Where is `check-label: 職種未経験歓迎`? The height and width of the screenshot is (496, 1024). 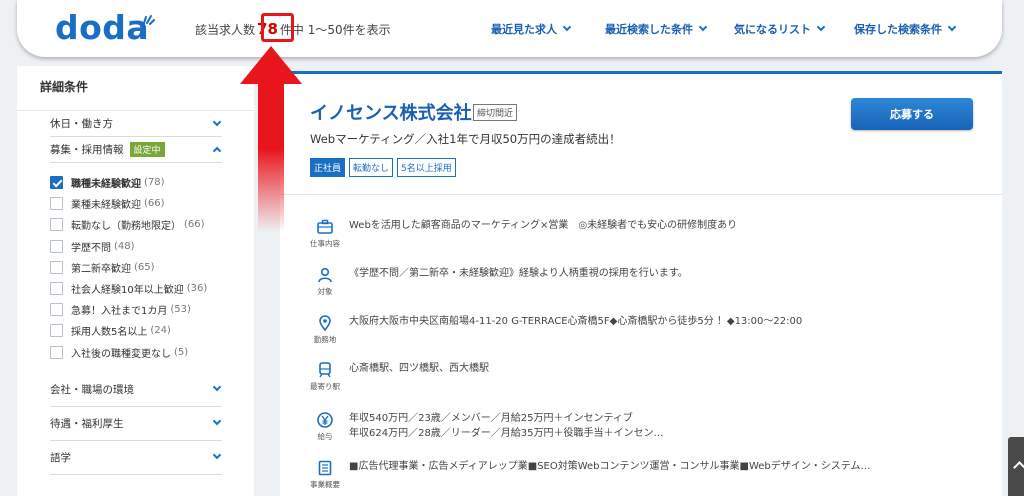 check-label: 職種未経験歓迎 is located at coordinates (106, 185).